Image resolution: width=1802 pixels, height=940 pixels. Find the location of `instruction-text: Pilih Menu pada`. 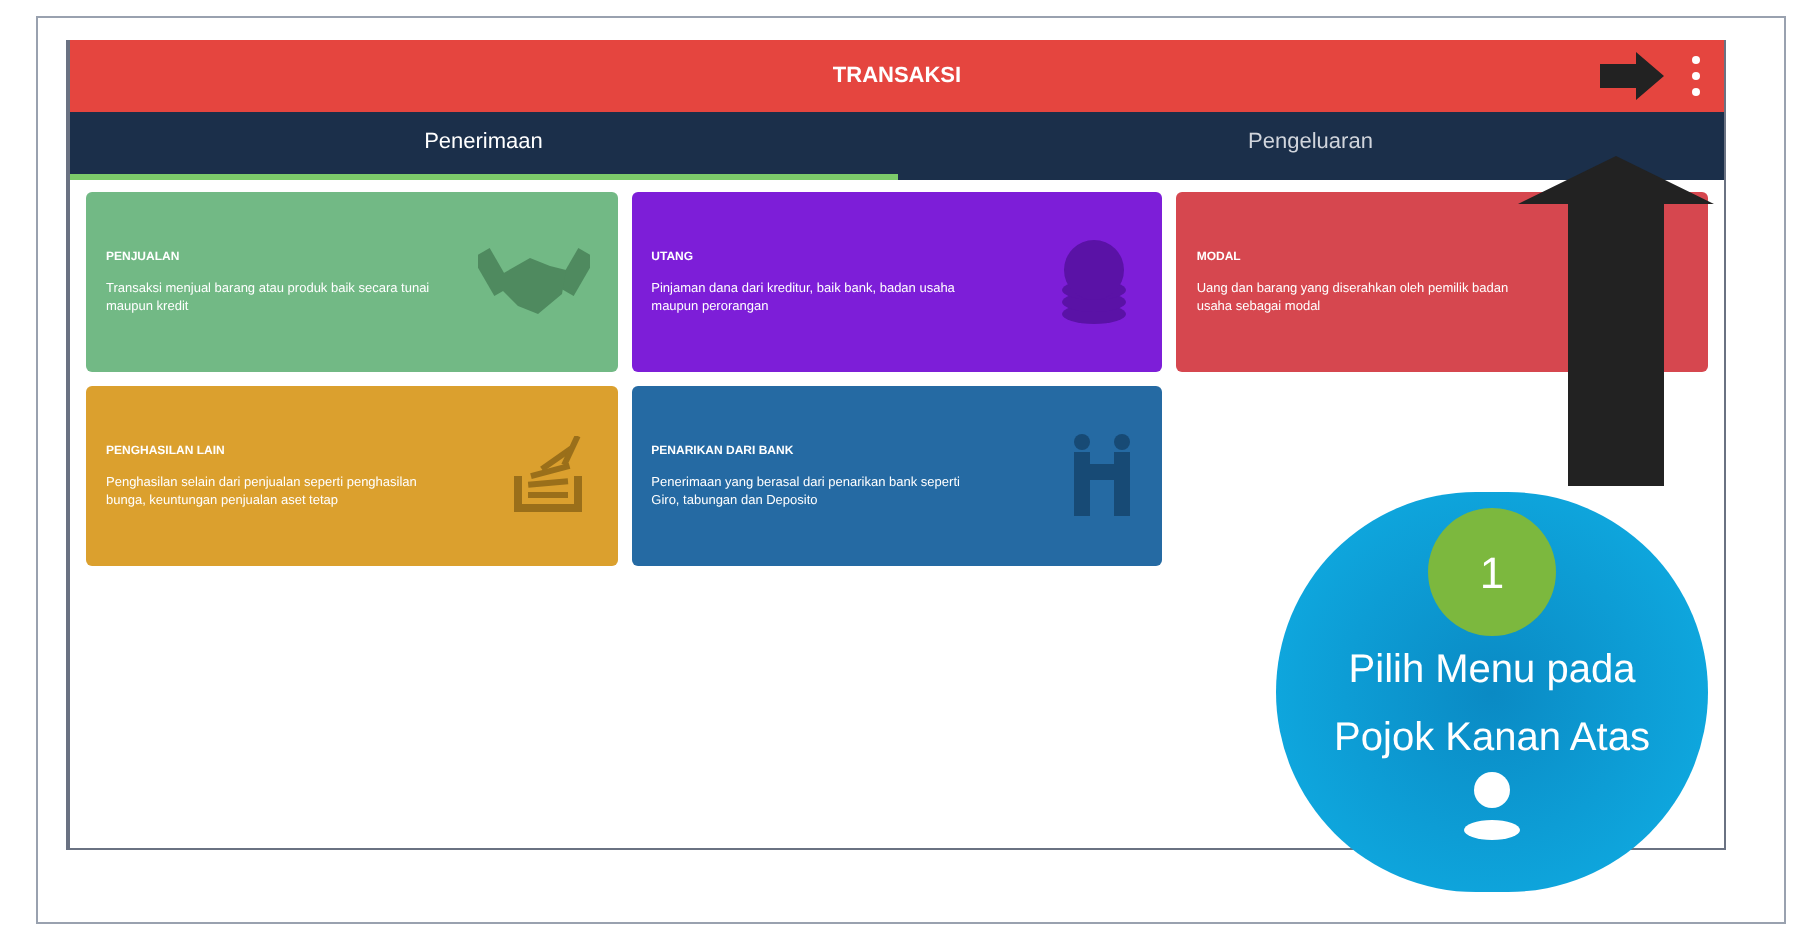

instruction-text: Pilih Menu pada is located at coordinates (1492, 671).